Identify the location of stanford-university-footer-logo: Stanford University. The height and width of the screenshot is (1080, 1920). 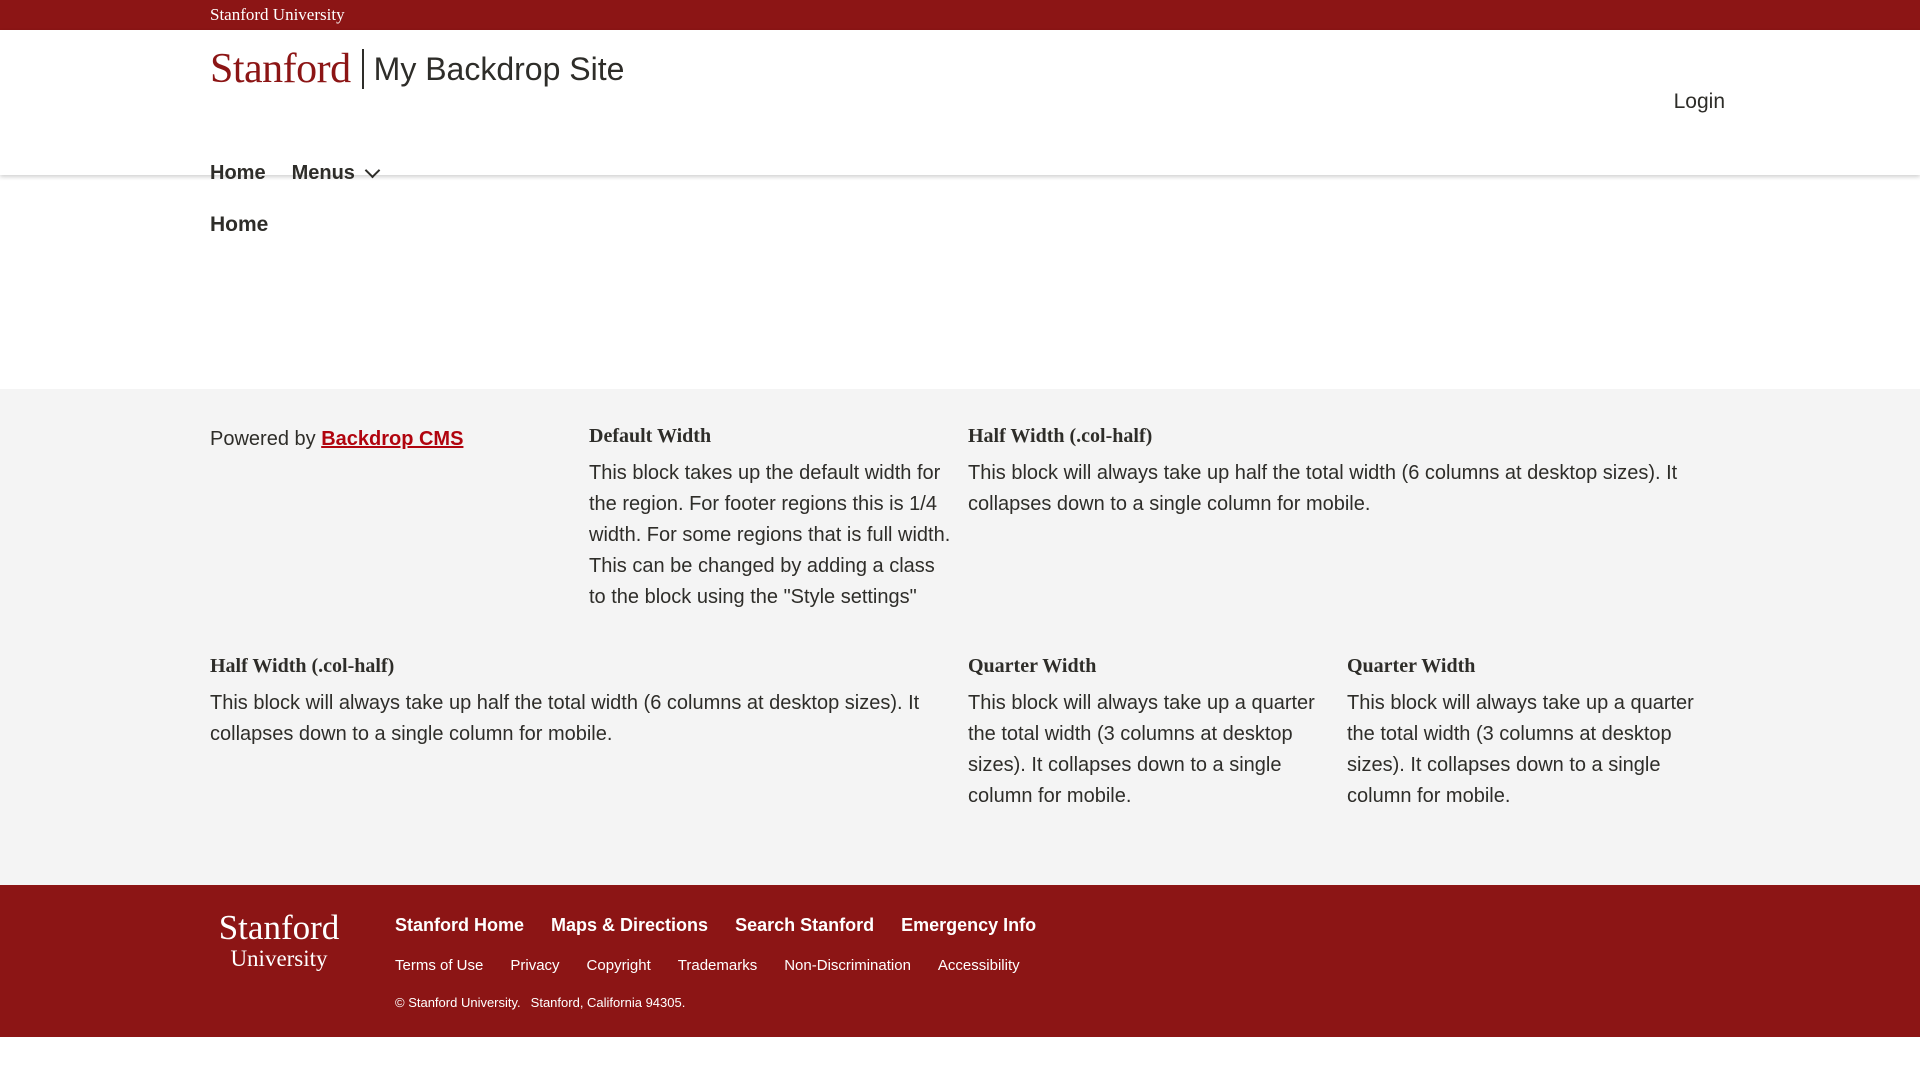
(279, 941).